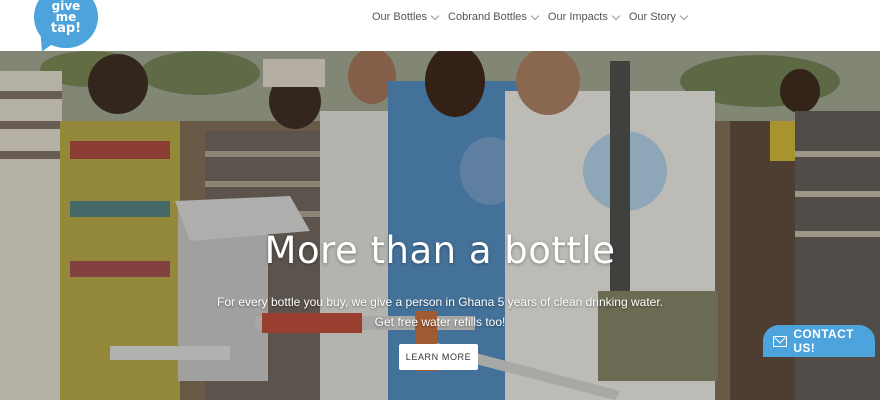 The height and width of the screenshot is (400, 880). Describe the element at coordinates (577, 17) in the screenshot. I see `nav-our-impacts-label: Our Impacts` at that location.